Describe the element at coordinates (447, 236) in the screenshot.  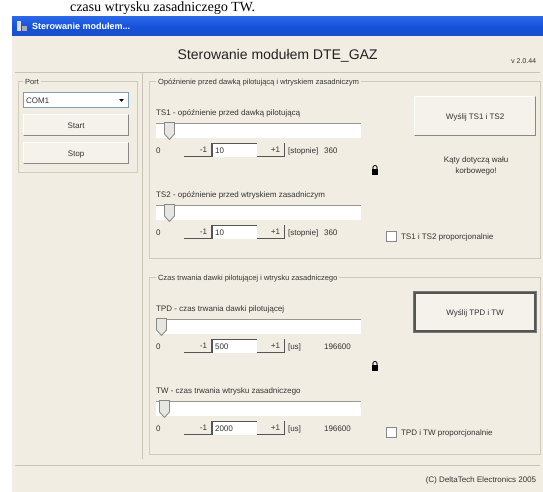
I see `checkbox-label: TS1 i TS2 proporcjonalnie` at that location.